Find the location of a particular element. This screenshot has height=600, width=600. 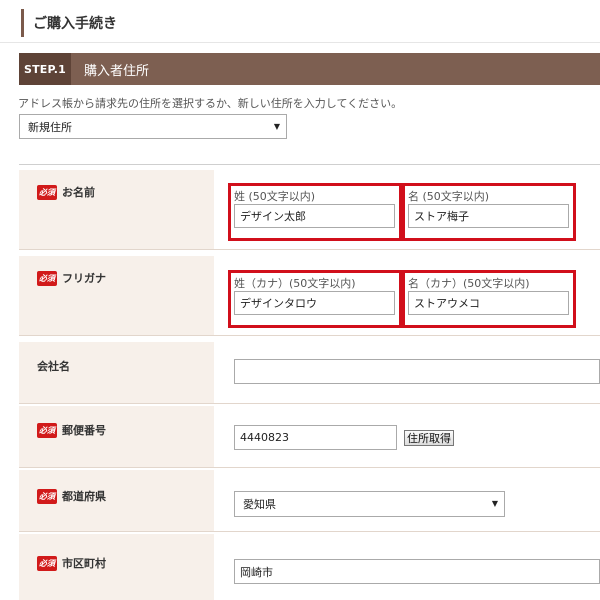

label-prefecture: 必須 都道府県 is located at coordinates (71, 496).